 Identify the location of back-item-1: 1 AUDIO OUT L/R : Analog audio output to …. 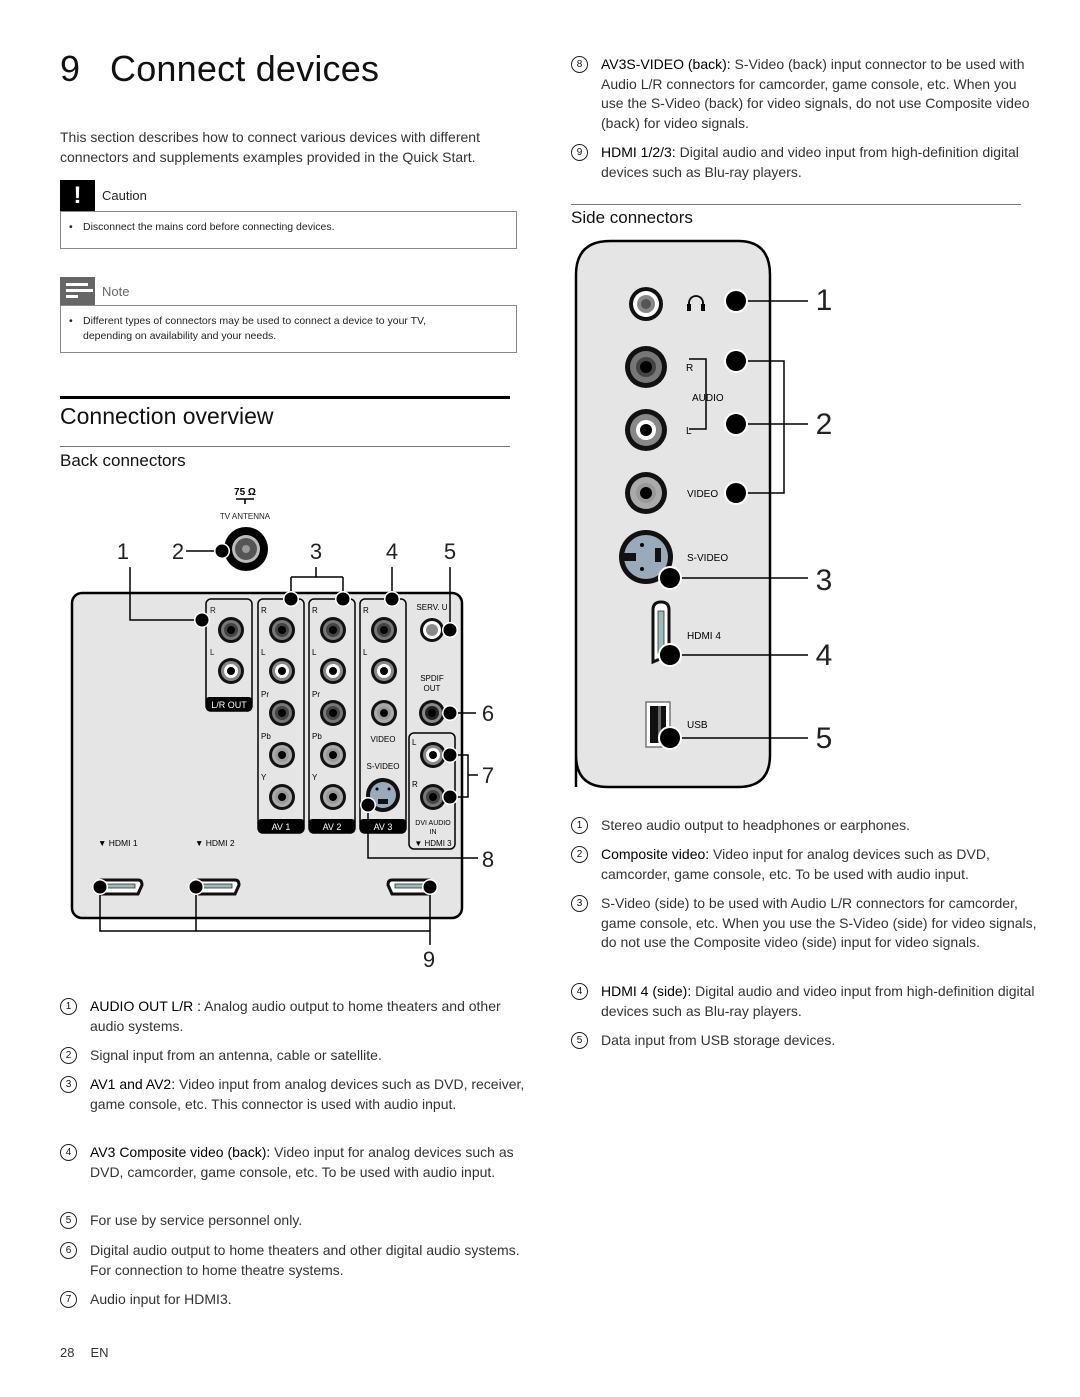
(295, 1016).